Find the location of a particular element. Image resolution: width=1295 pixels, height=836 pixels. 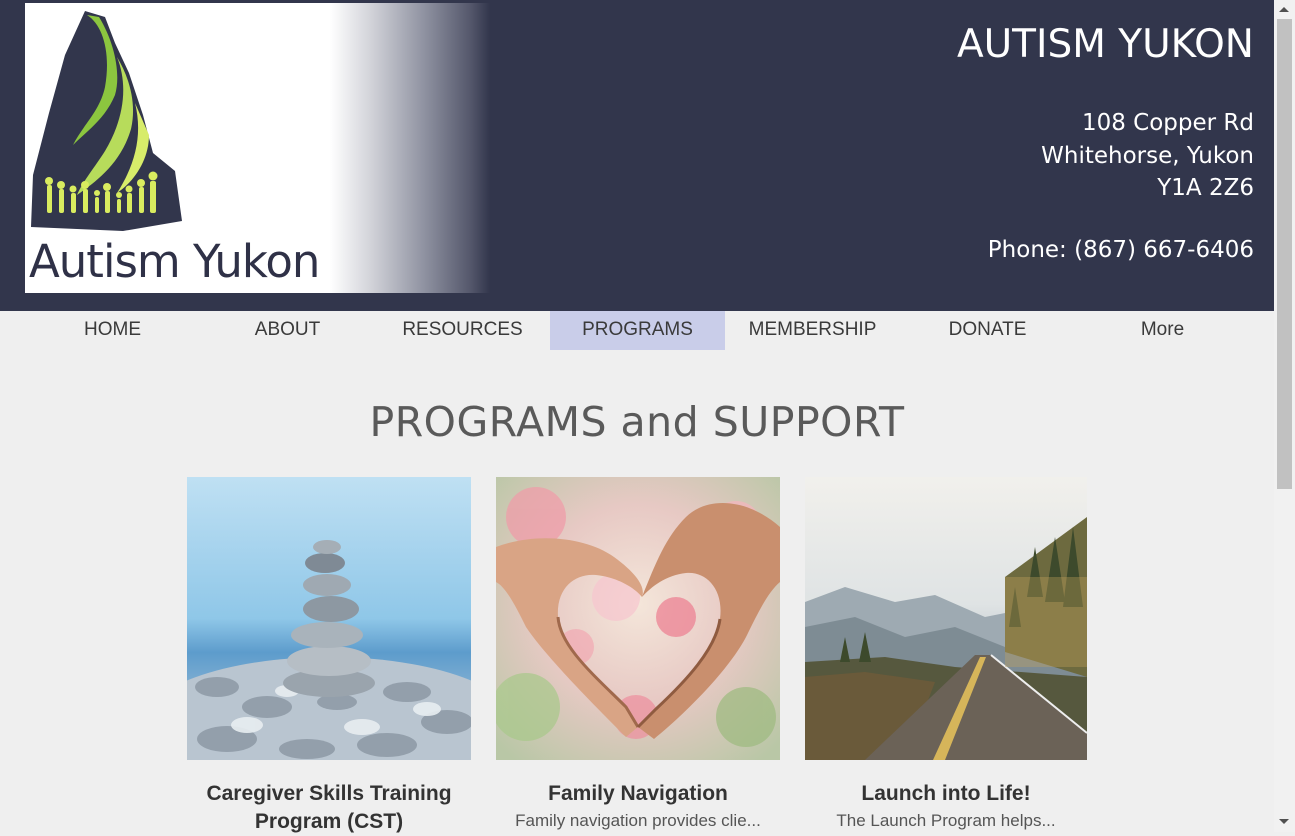

stacked-stones-image is located at coordinates (329, 618).